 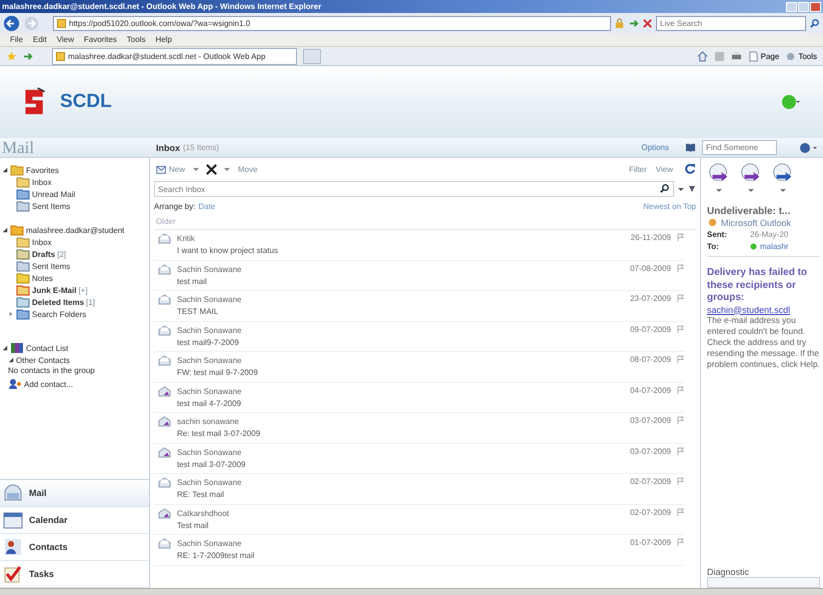 I want to click on folder-item: Deleted Items, so click(x=58, y=302).